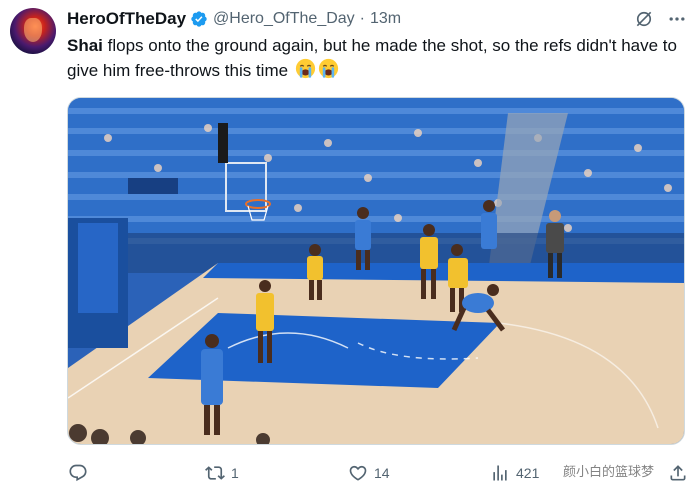 The image size is (700, 494). I want to click on verified-badge-icon, so click(199, 19).